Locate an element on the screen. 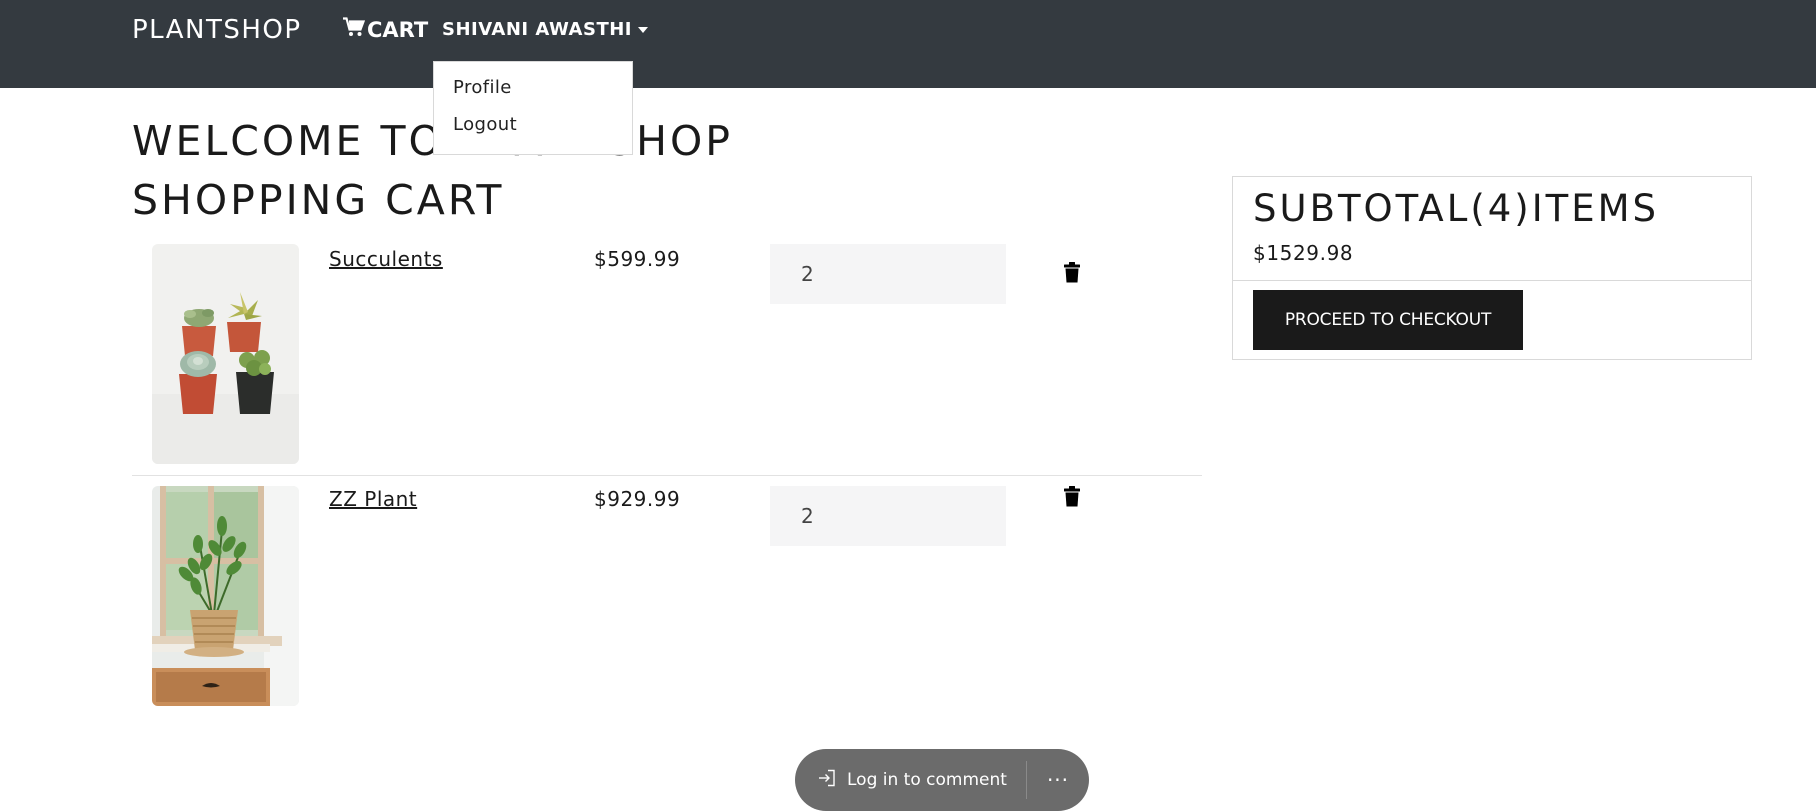  summary-divider is located at coordinates (1492, 280).